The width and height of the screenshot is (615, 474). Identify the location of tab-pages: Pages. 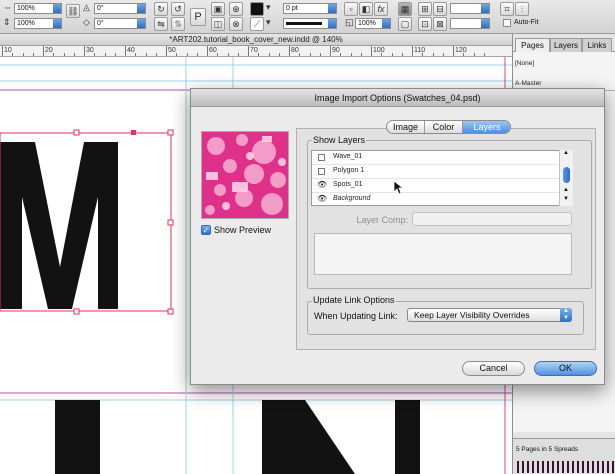
(532, 45).